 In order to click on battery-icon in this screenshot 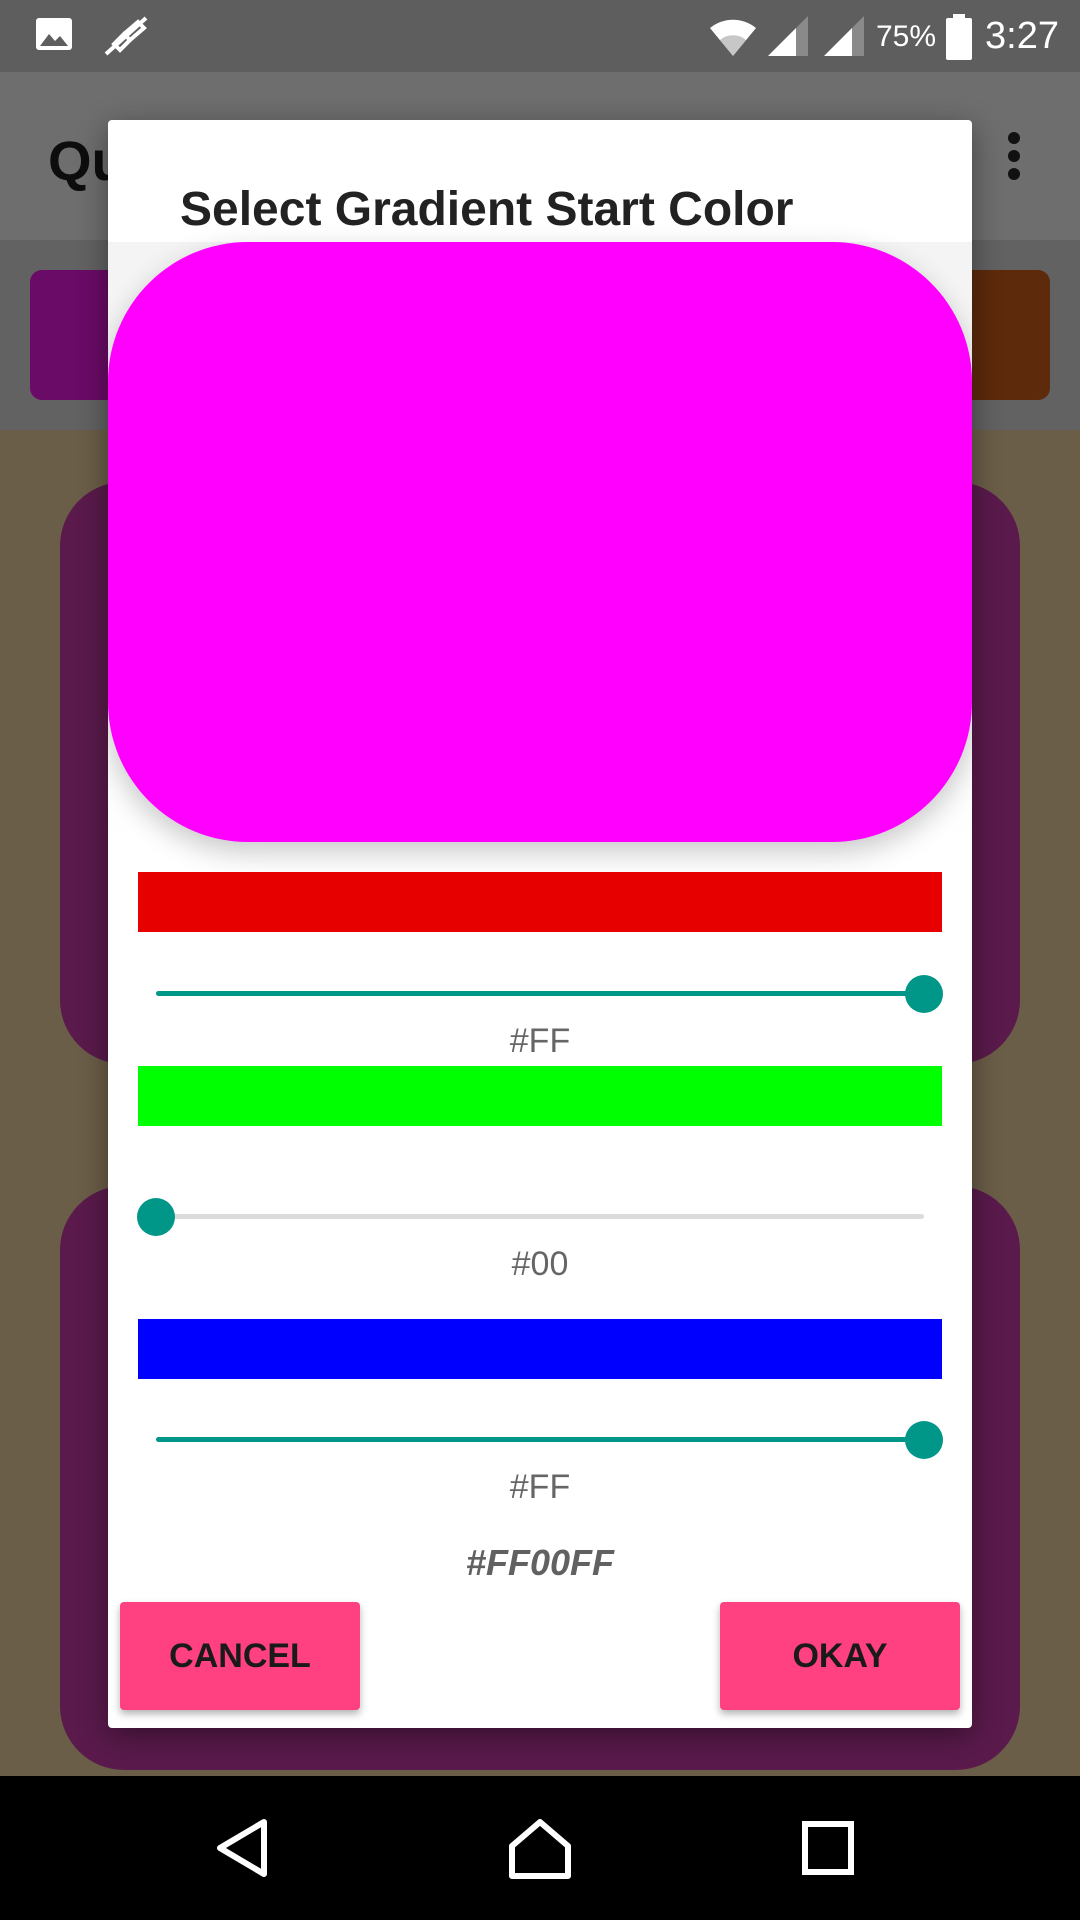, I will do `click(959, 37)`.